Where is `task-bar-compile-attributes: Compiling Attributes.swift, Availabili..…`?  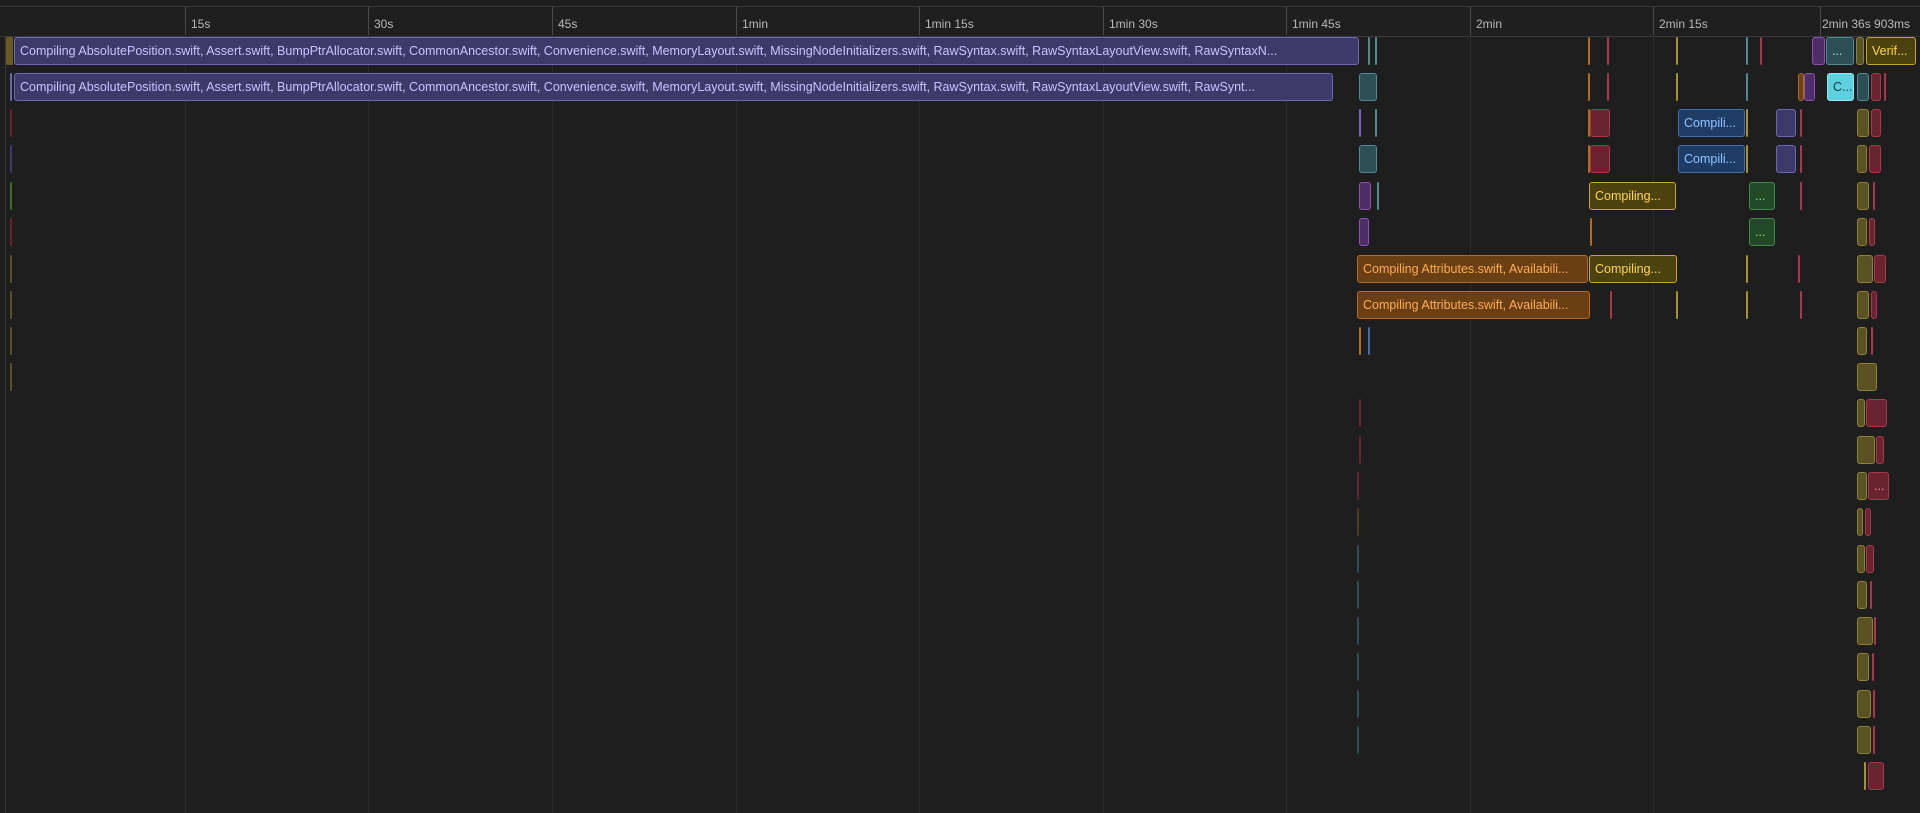
task-bar-compile-attributes: Compiling Attributes.swift, Availabili..… is located at coordinates (1472, 269).